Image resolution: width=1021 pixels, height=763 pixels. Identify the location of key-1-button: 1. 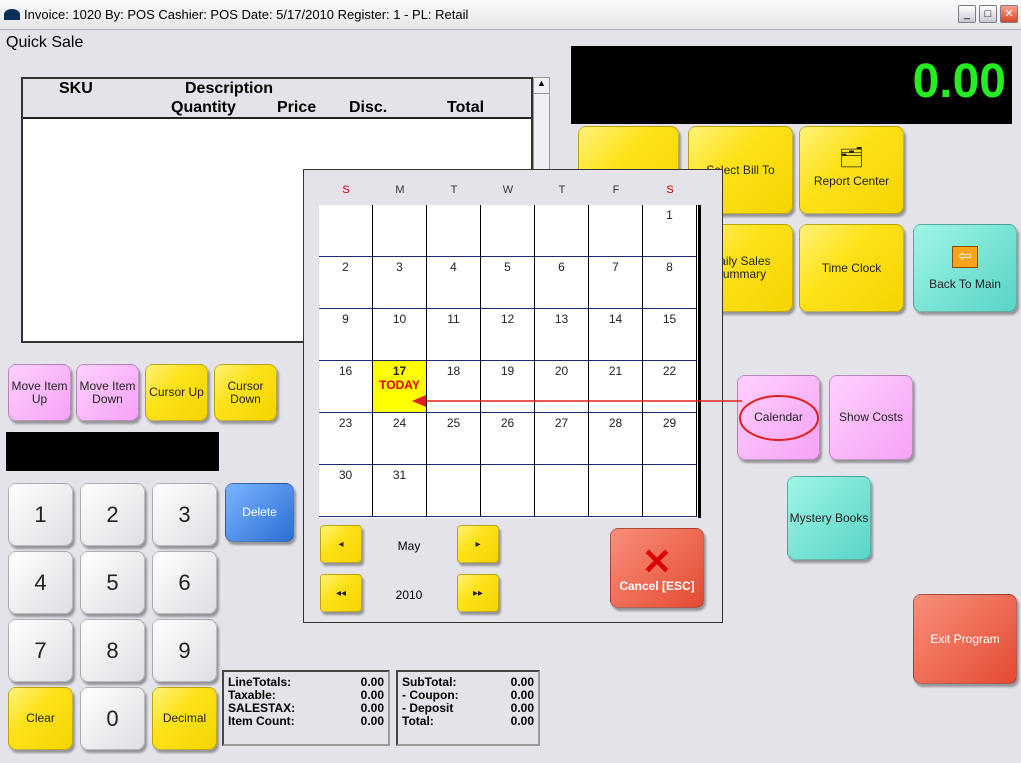
(40, 514).